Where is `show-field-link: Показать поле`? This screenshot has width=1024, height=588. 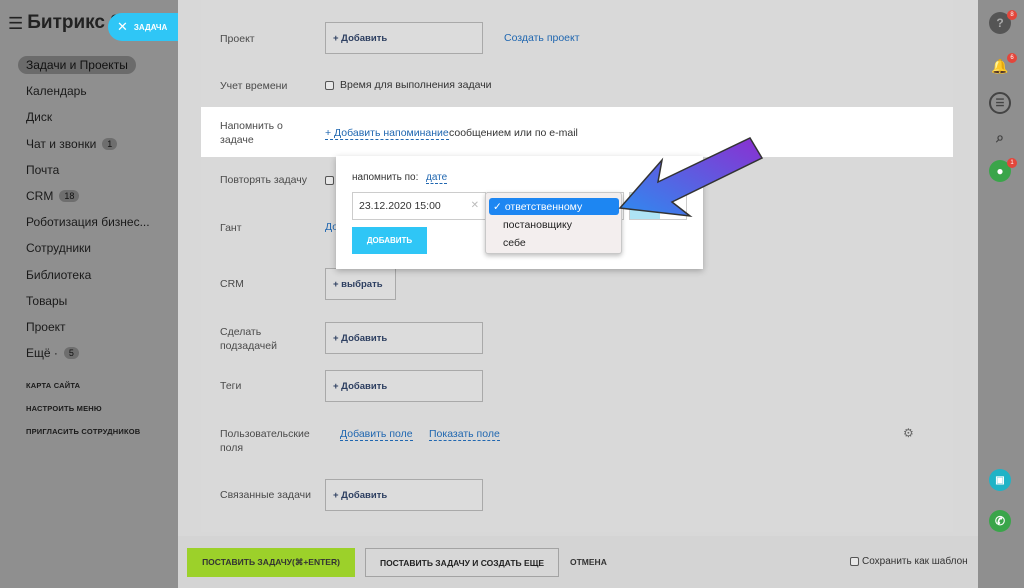 show-field-link: Показать поле is located at coordinates (464, 434).